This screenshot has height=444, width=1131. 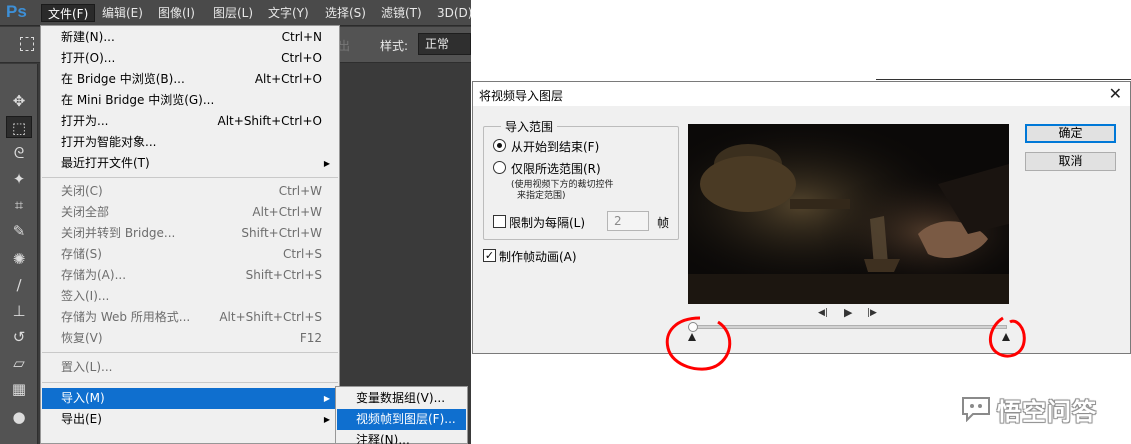 I want to click on watermark: 悟空问答, so click(x=1043, y=408).